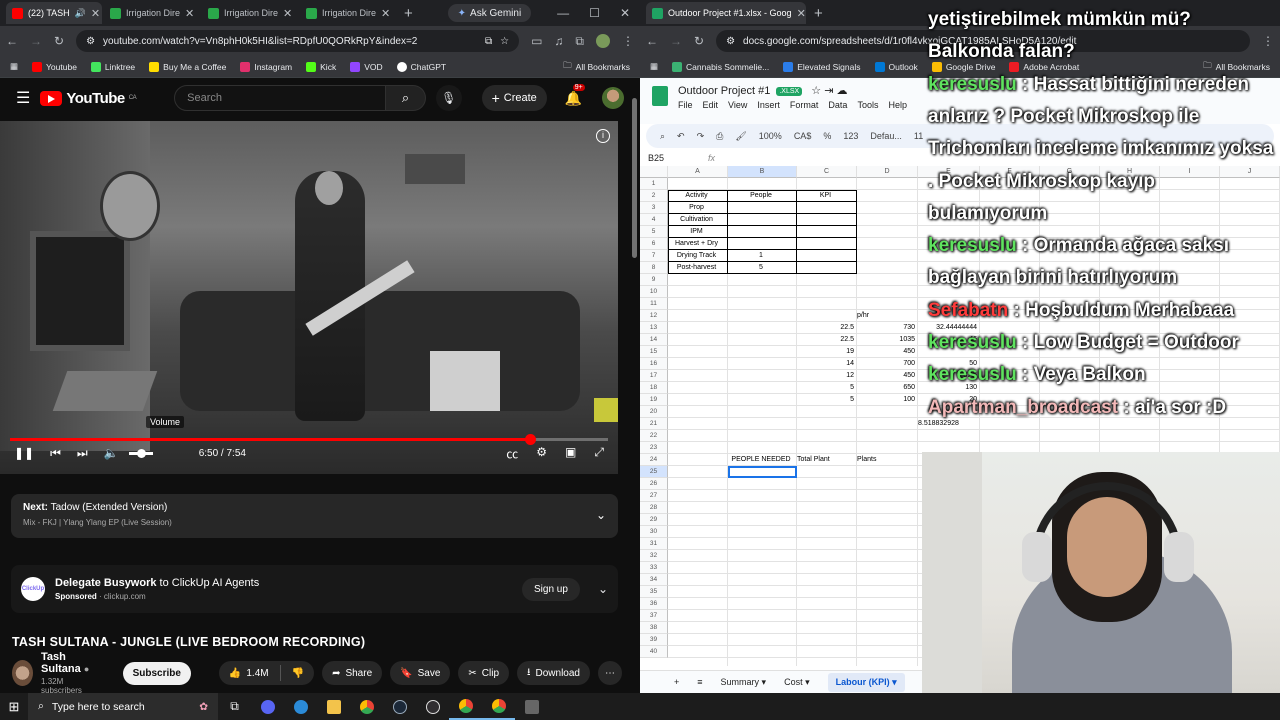 This screenshot has height=720, width=1280. I want to click on menu-tools: Tools, so click(867, 105).